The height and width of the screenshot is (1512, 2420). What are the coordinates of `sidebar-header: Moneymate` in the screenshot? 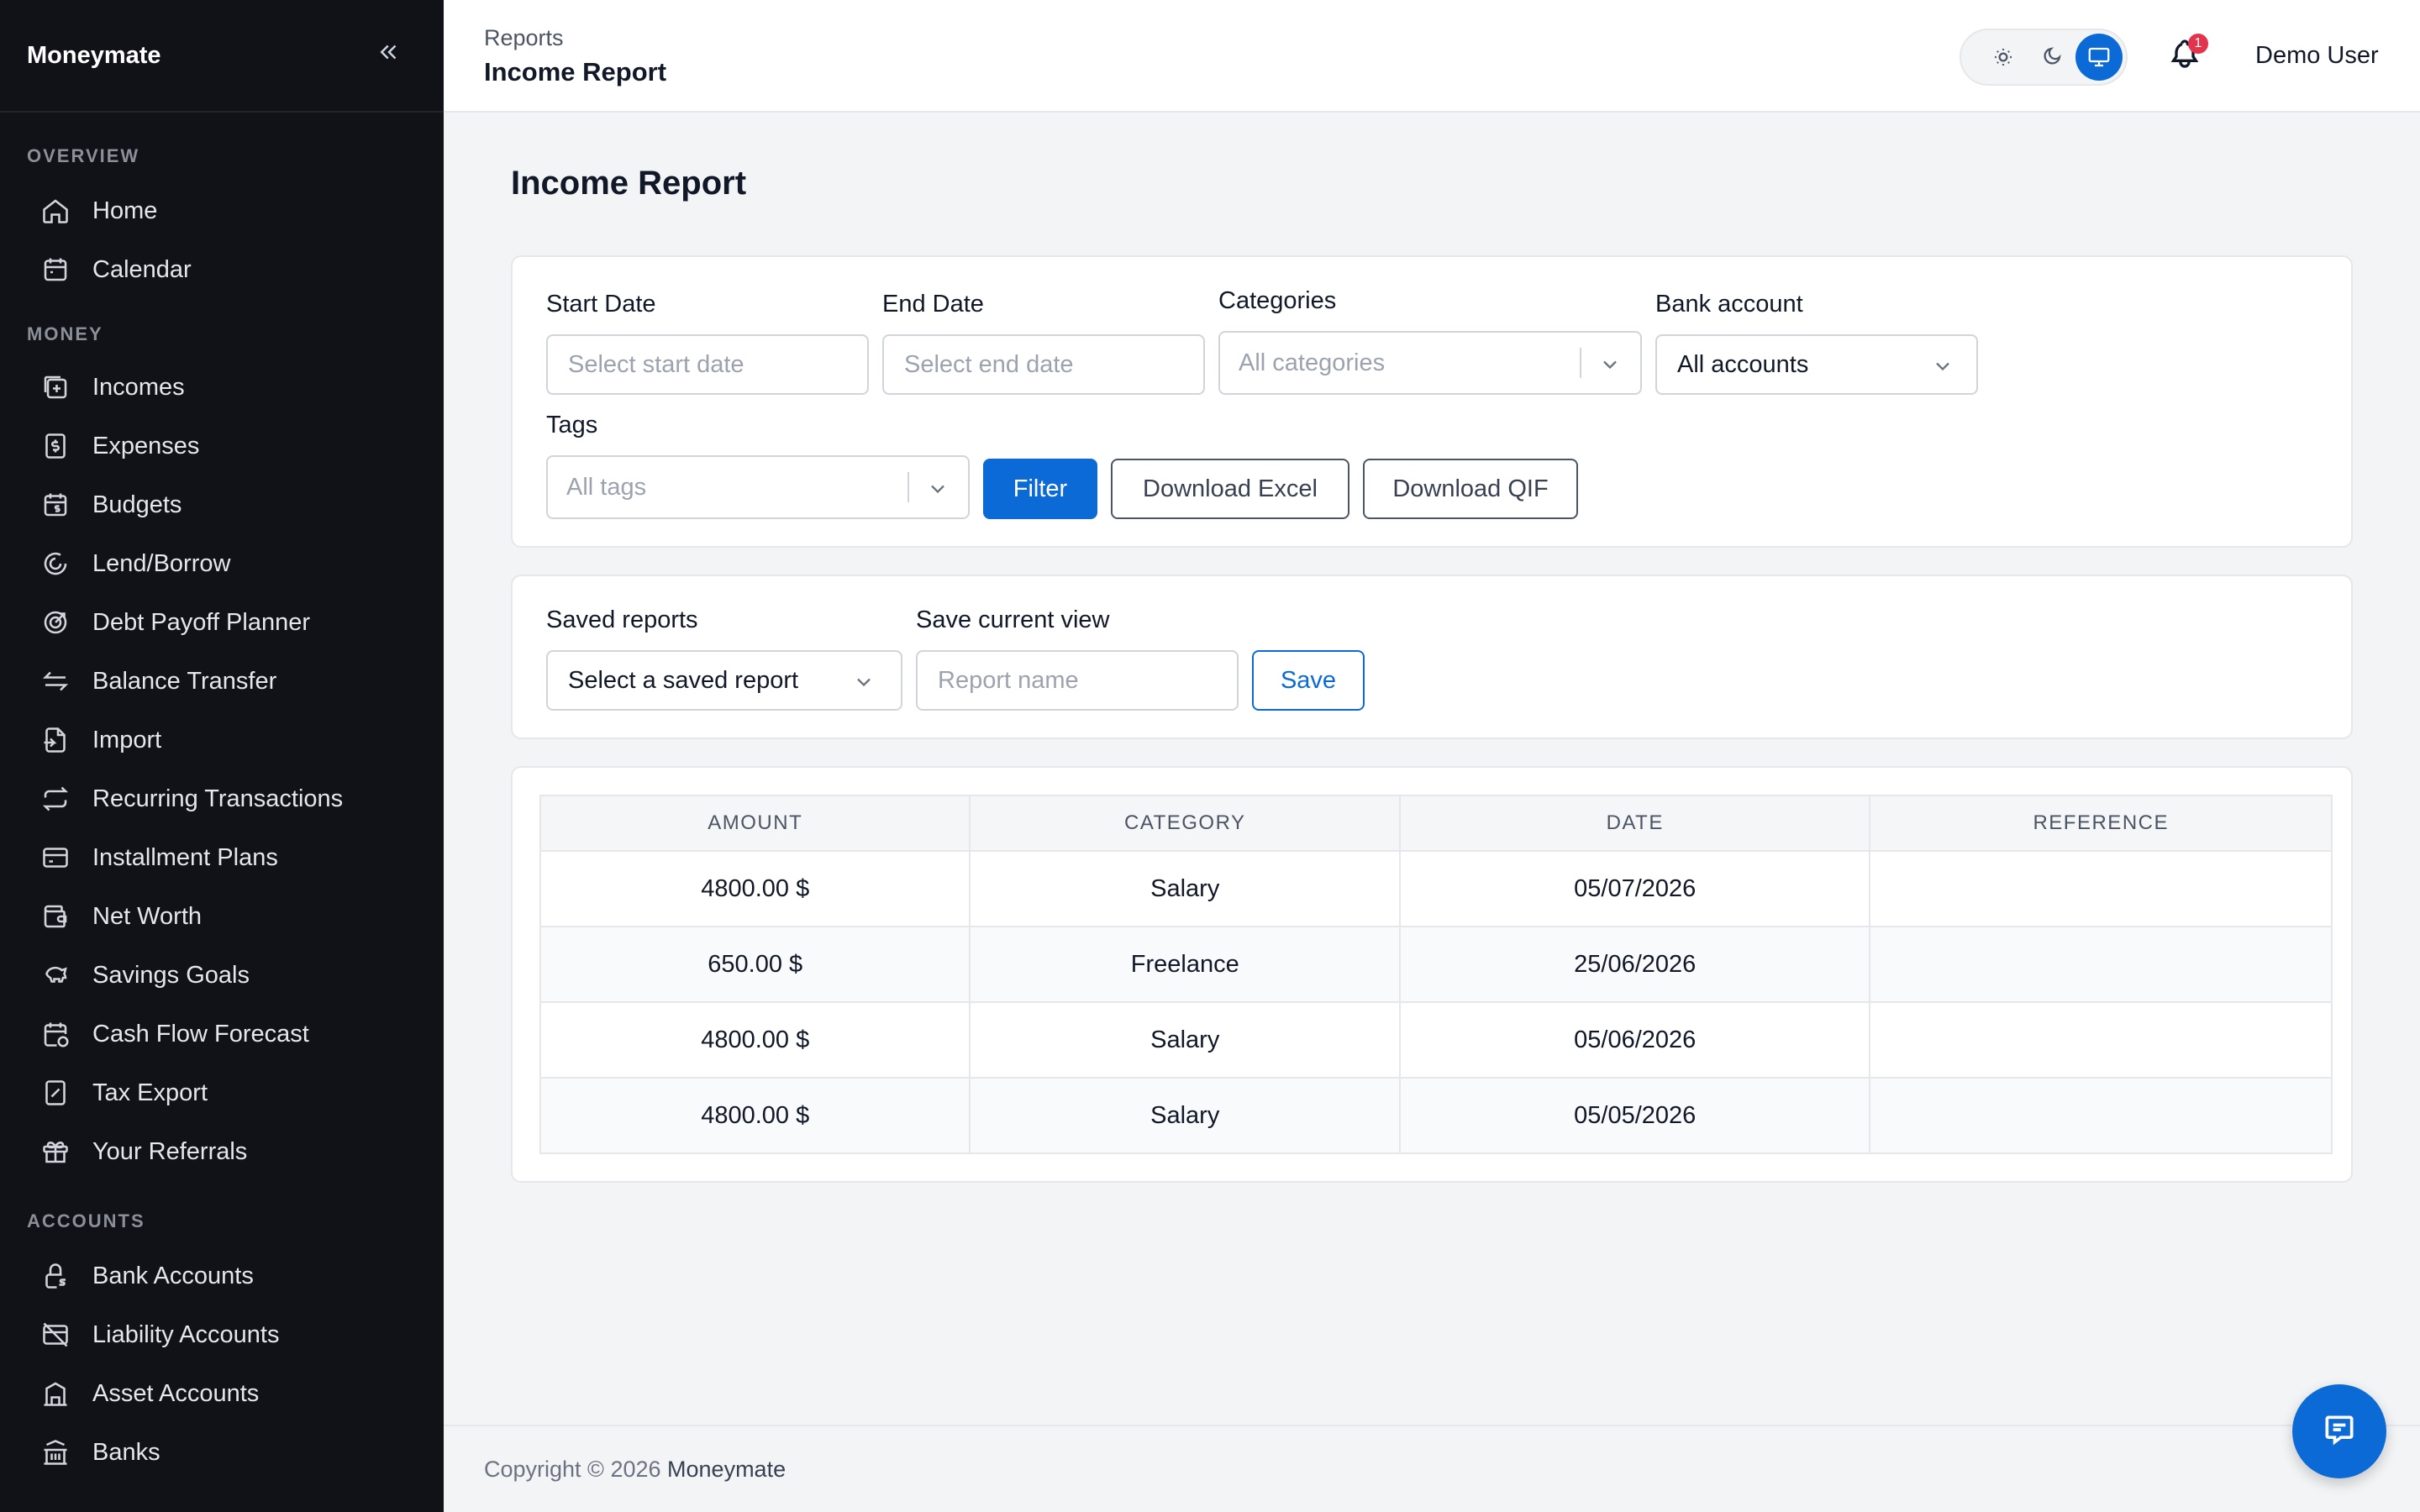 It's located at (222, 56).